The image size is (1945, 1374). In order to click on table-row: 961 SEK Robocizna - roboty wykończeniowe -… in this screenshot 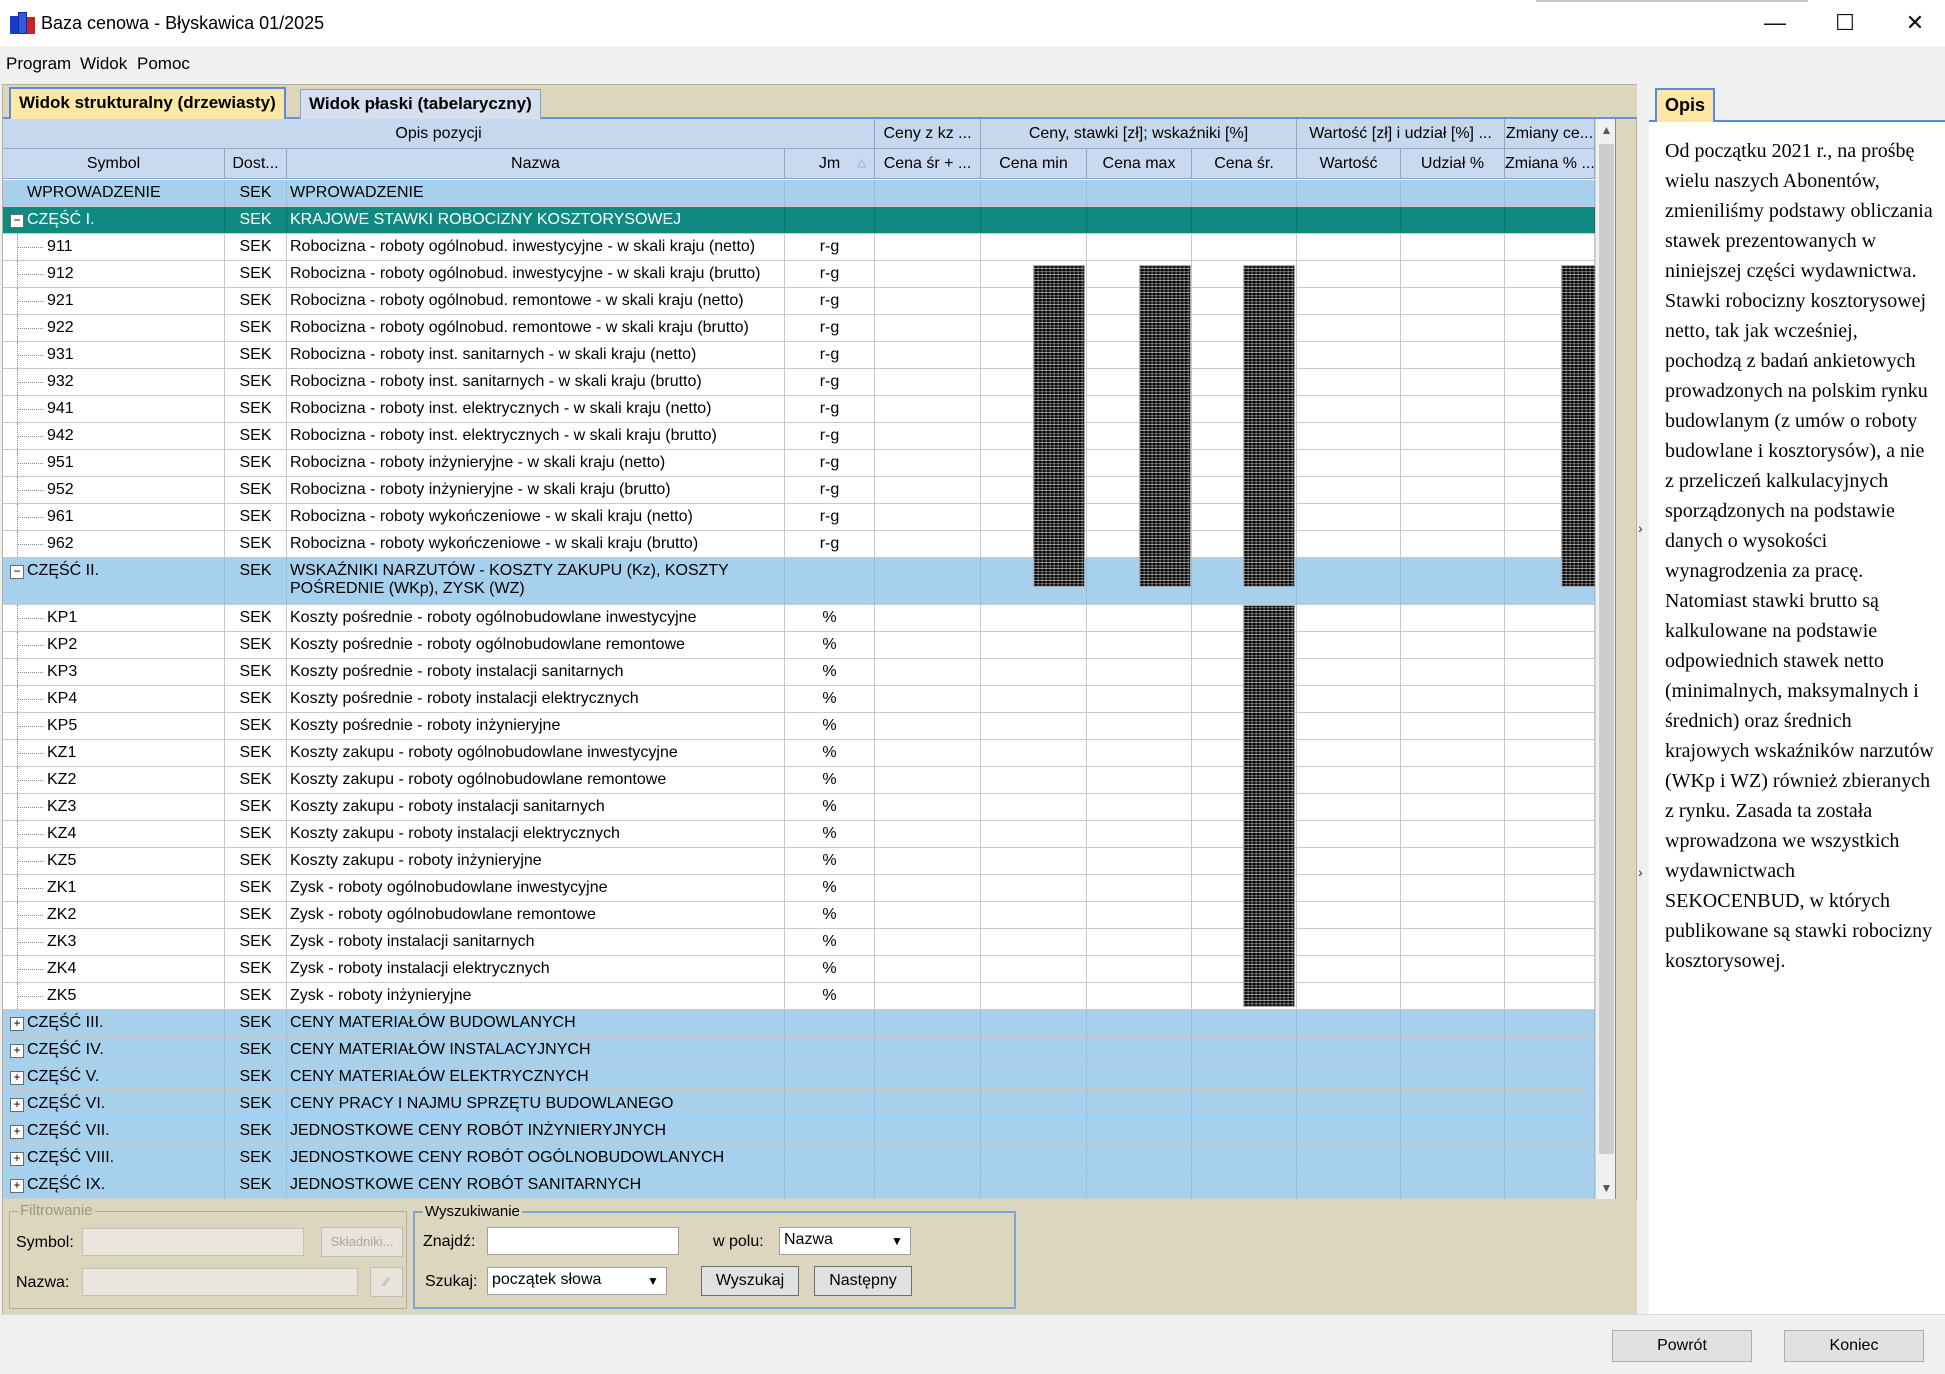, I will do `click(809, 517)`.